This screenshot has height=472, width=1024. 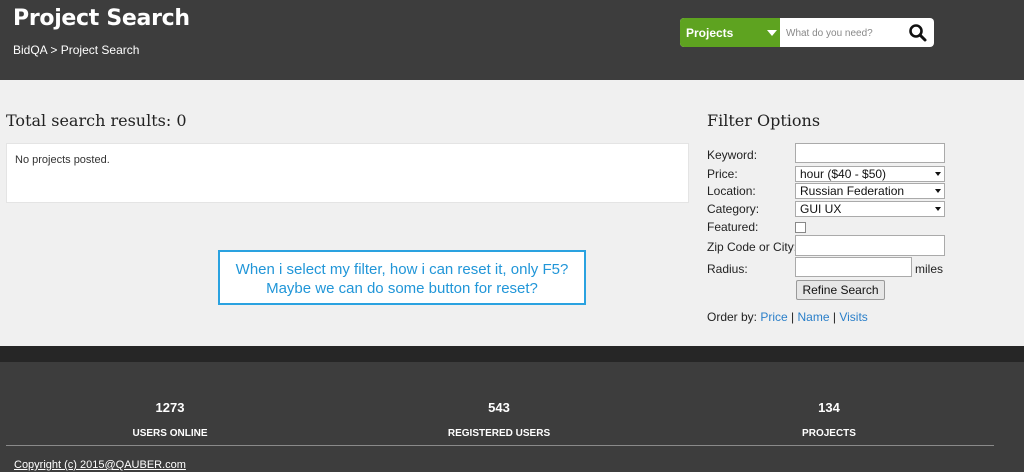 What do you see at coordinates (829, 407) in the screenshot?
I see `stat-value: 134` at bounding box center [829, 407].